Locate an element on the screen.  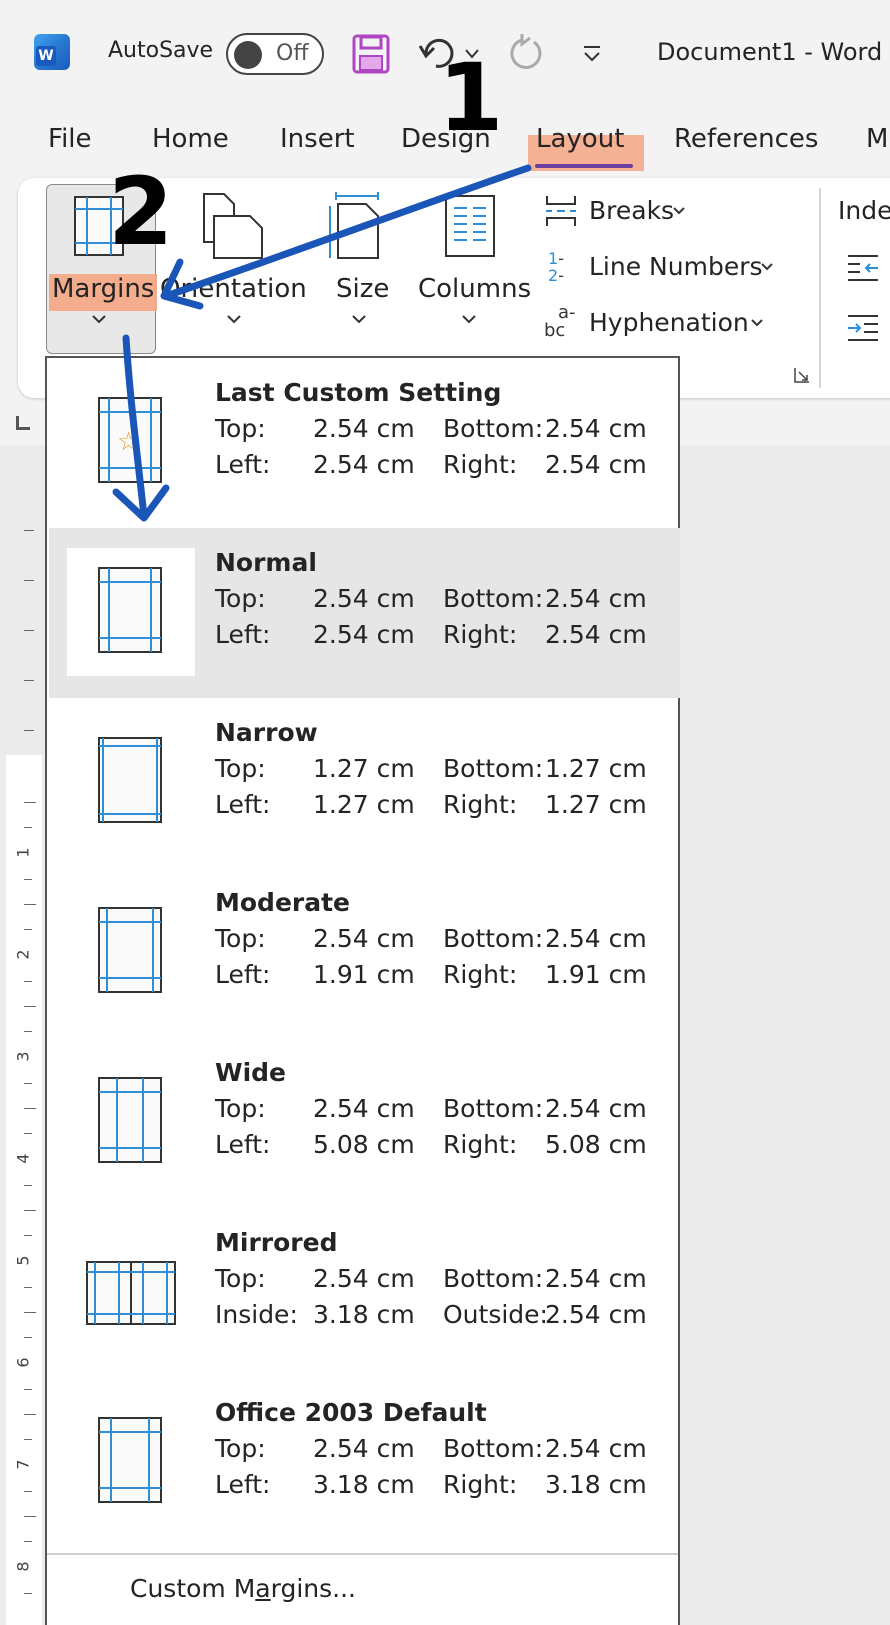
vertical-ruler: 1 2 3 4 5 6 7 8 is located at coordinates (24, 1190).